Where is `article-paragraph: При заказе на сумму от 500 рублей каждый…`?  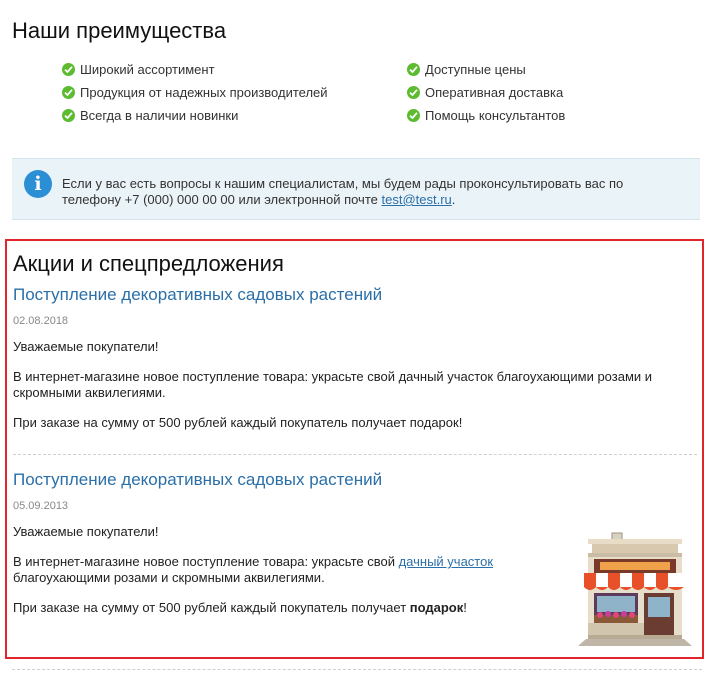
article-paragraph: При заказе на сумму от 500 рублей каждый… is located at coordinates (238, 422).